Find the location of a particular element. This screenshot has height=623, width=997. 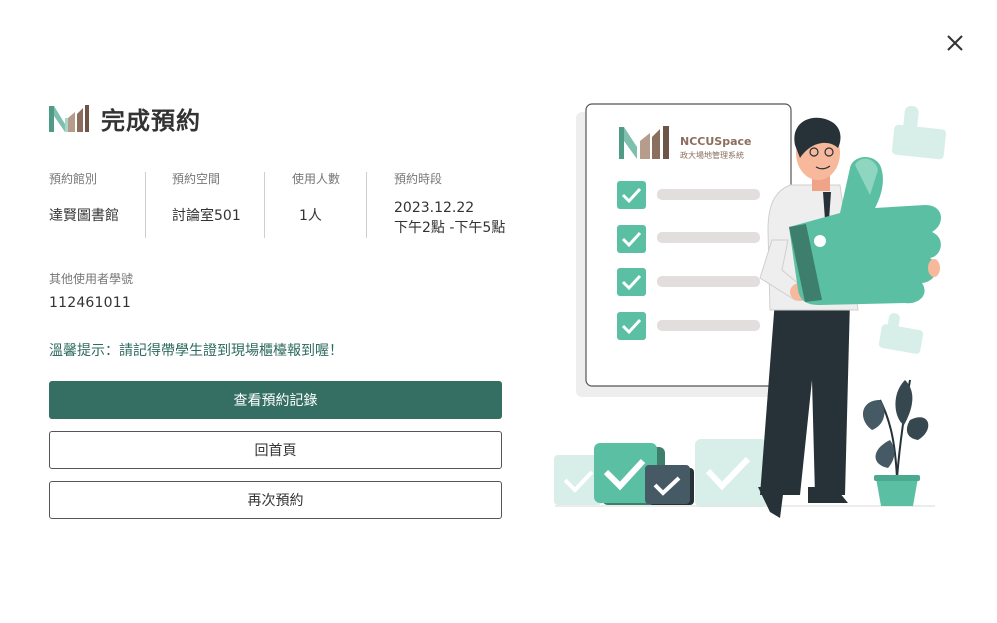

plant-icon is located at coordinates (895, 442).